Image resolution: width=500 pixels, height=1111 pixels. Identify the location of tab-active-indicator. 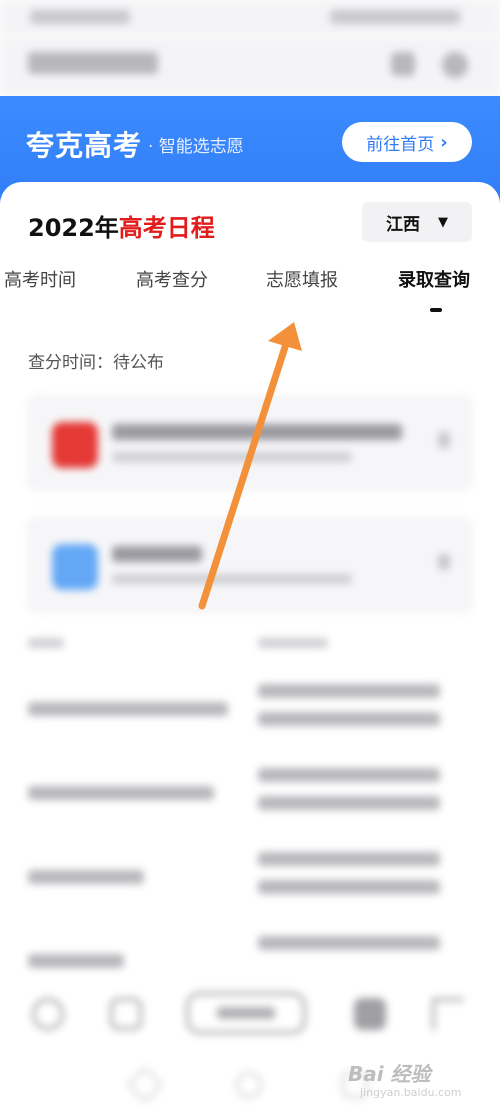
(436, 310).